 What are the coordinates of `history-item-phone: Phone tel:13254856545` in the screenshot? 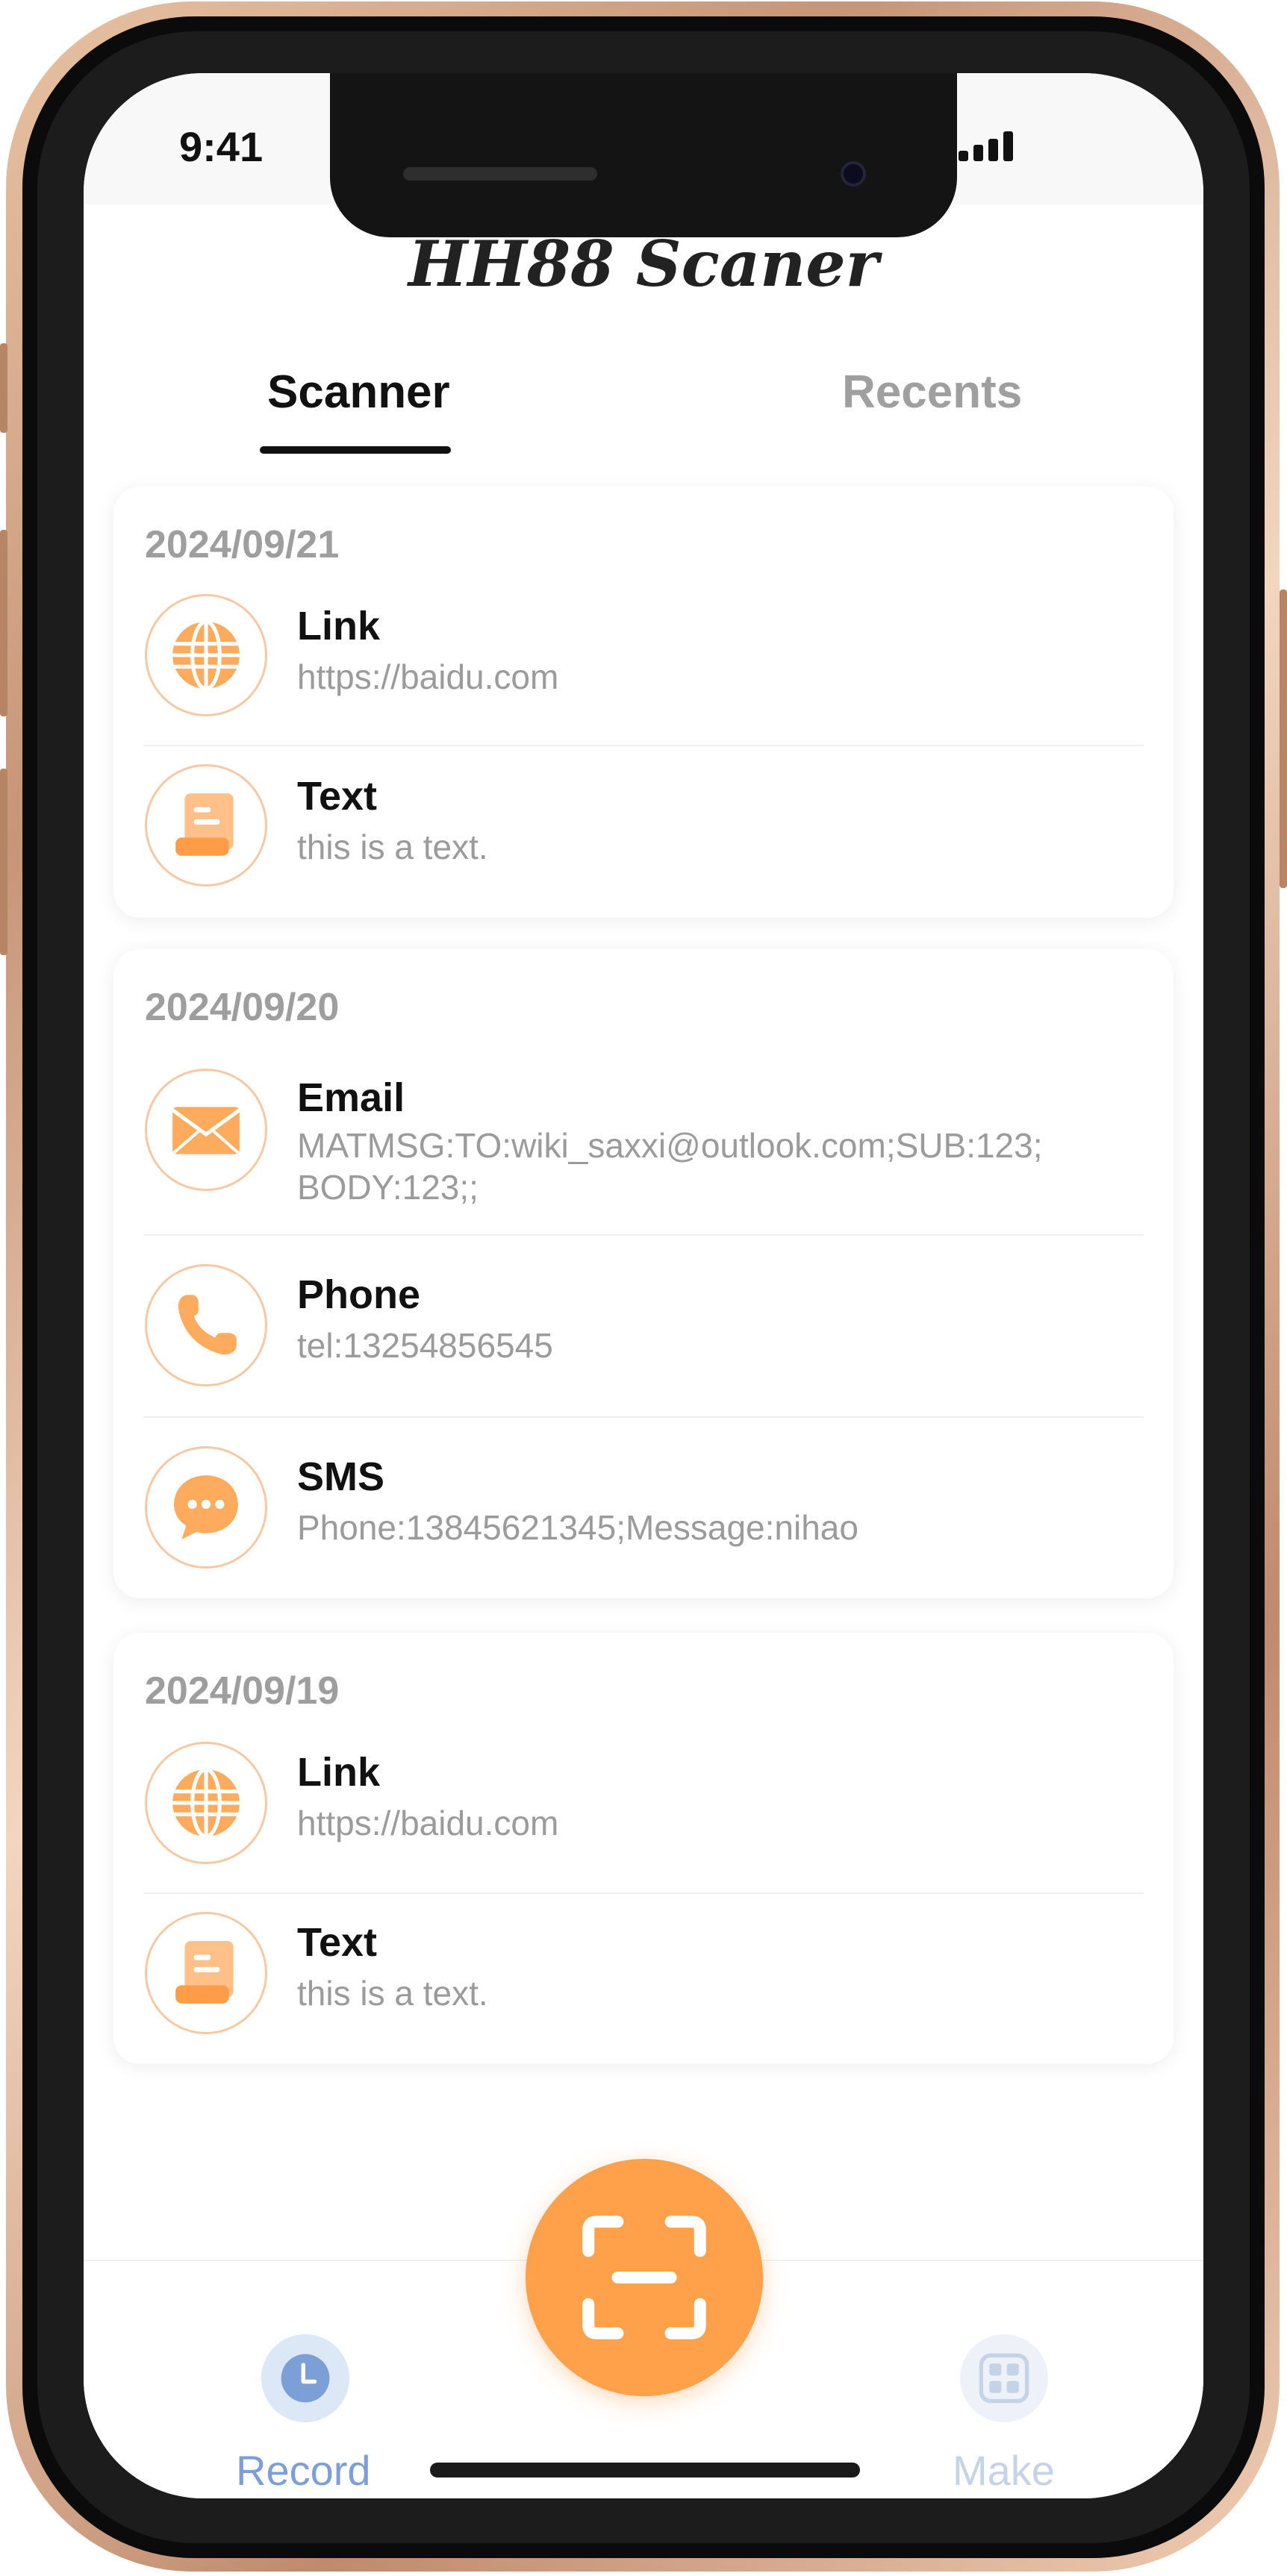 It's located at (643, 1331).